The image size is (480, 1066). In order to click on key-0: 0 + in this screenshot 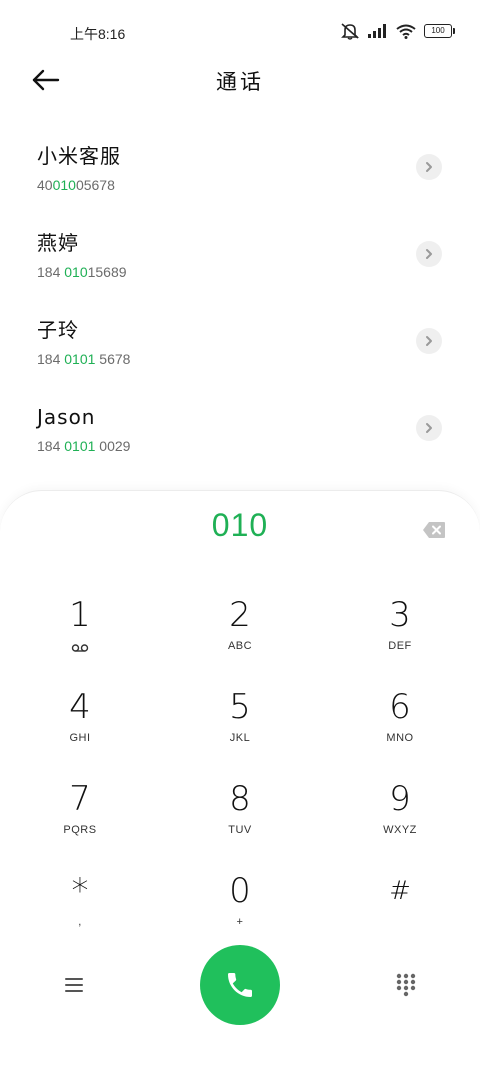, I will do `click(240, 903)`.